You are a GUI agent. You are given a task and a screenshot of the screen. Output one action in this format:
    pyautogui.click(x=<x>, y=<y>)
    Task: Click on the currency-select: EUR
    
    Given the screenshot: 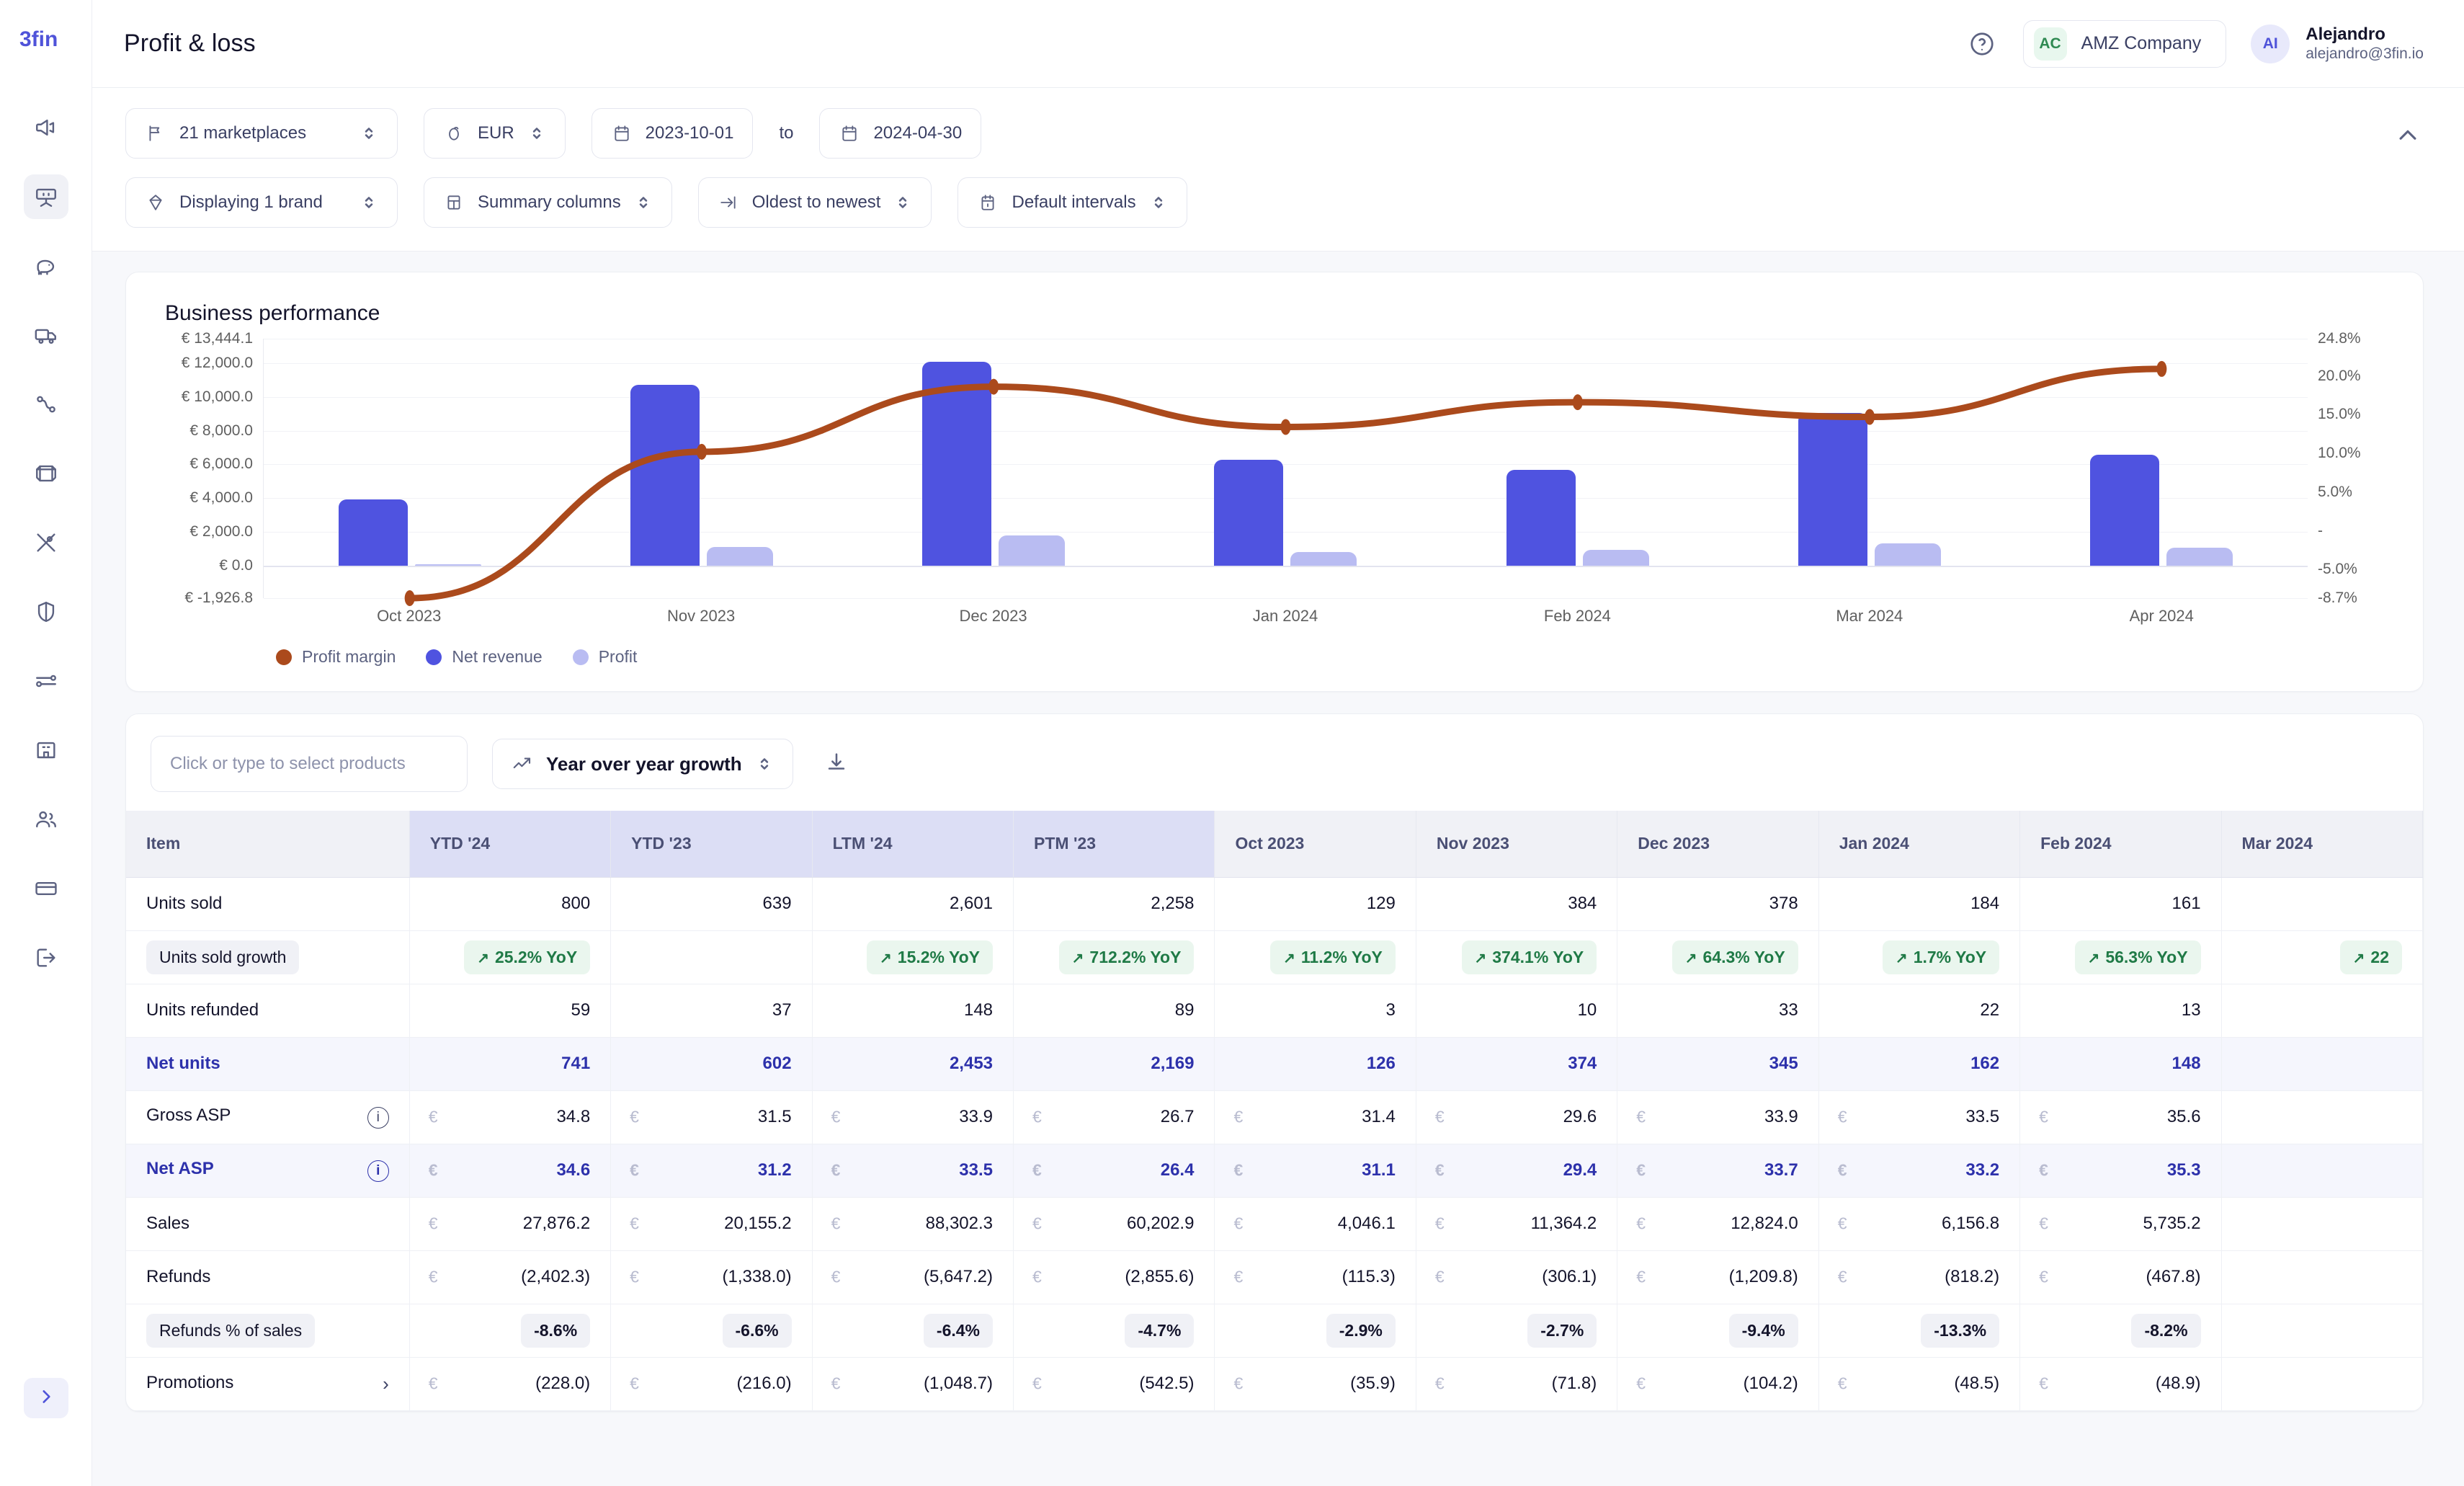 What is the action you would take?
    pyautogui.click(x=495, y=133)
    